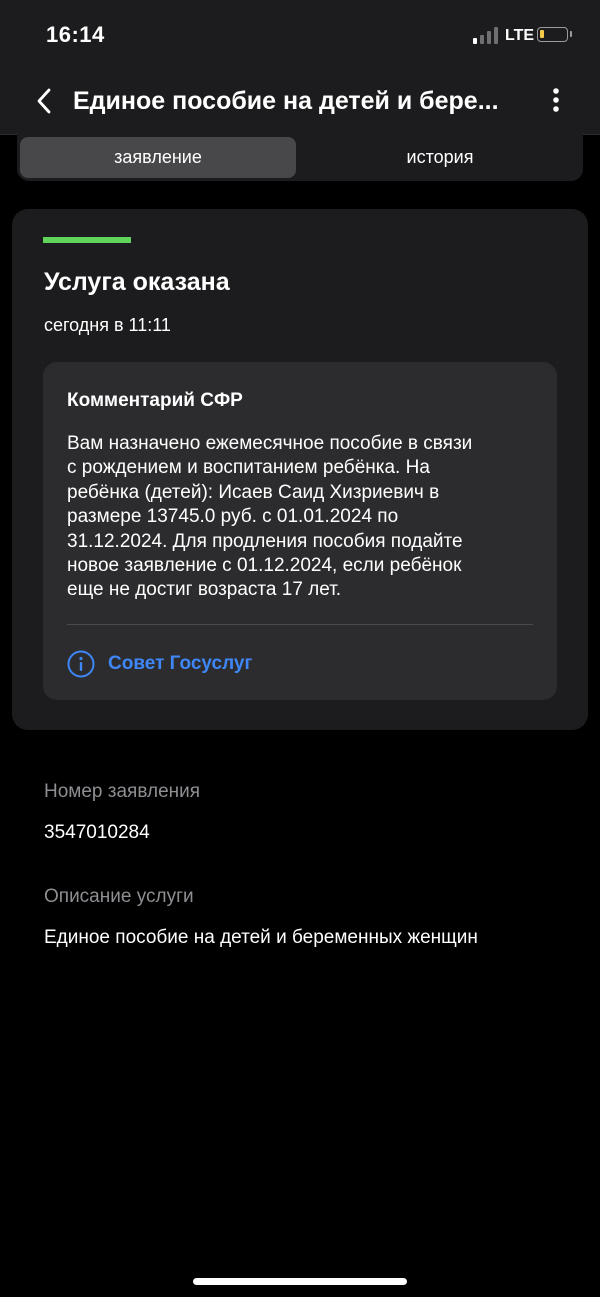  What do you see at coordinates (300, 36) in the screenshot?
I see `status-bar: 16:14 LTE` at bounding box center [300, 36].